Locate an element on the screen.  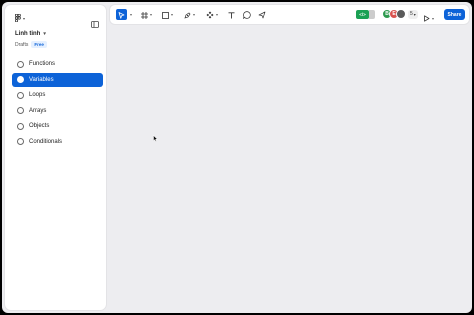
main-menu-button: ▾ is located at coordinates (20, 18).